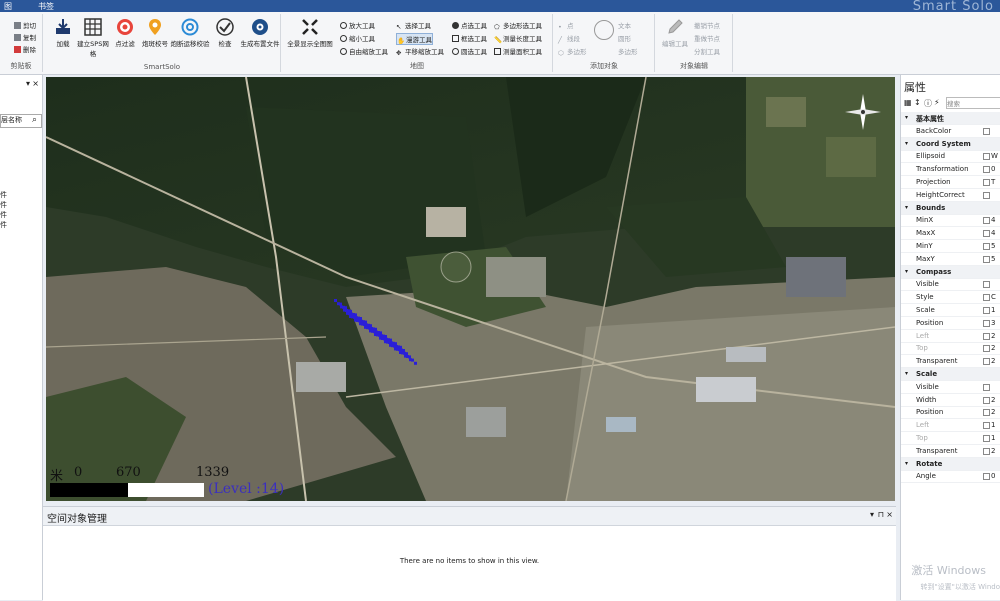 The height and width of the screenshot is (601, 1000). Describe the element at coordinates (707, 51) in the screenshot. I see `split-tool-button: 分割工具` at that location.